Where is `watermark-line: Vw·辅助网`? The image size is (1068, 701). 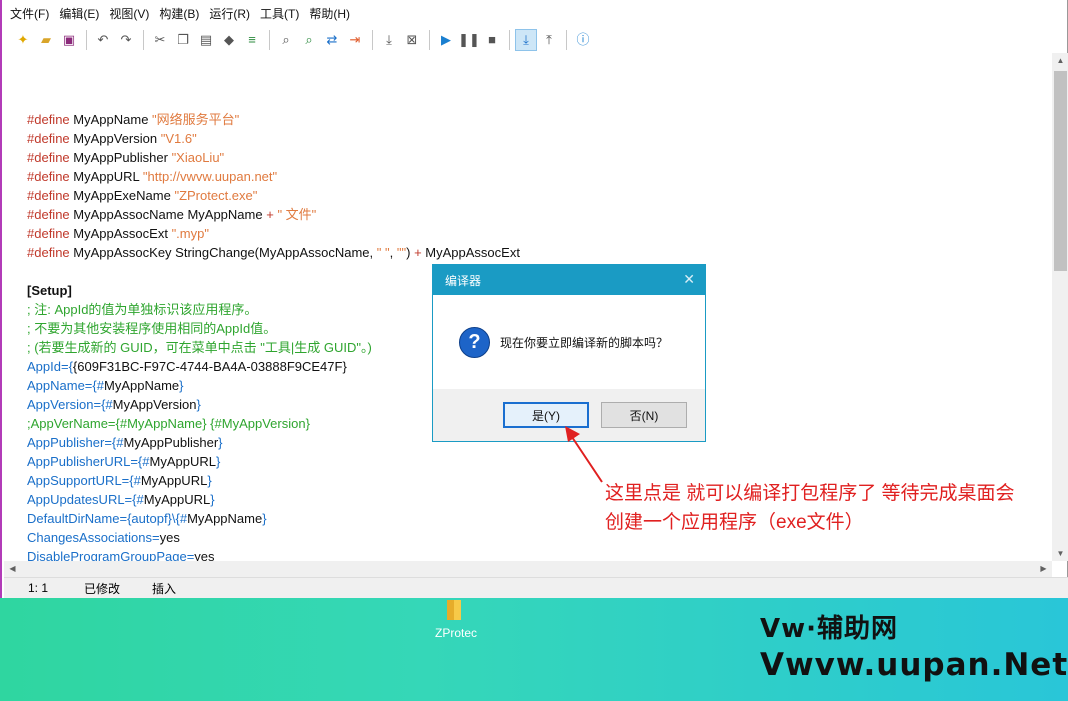 watermark-line: Vw·辅助网 is located at coordinates (829, 629).